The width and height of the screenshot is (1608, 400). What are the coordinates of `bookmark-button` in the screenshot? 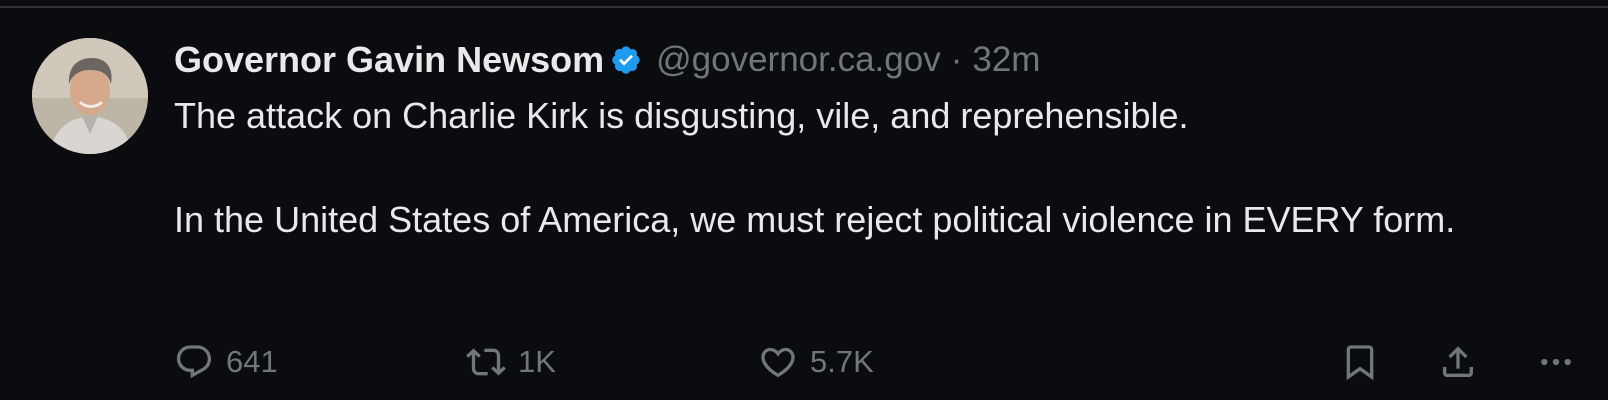 It's located at (1360, 362).